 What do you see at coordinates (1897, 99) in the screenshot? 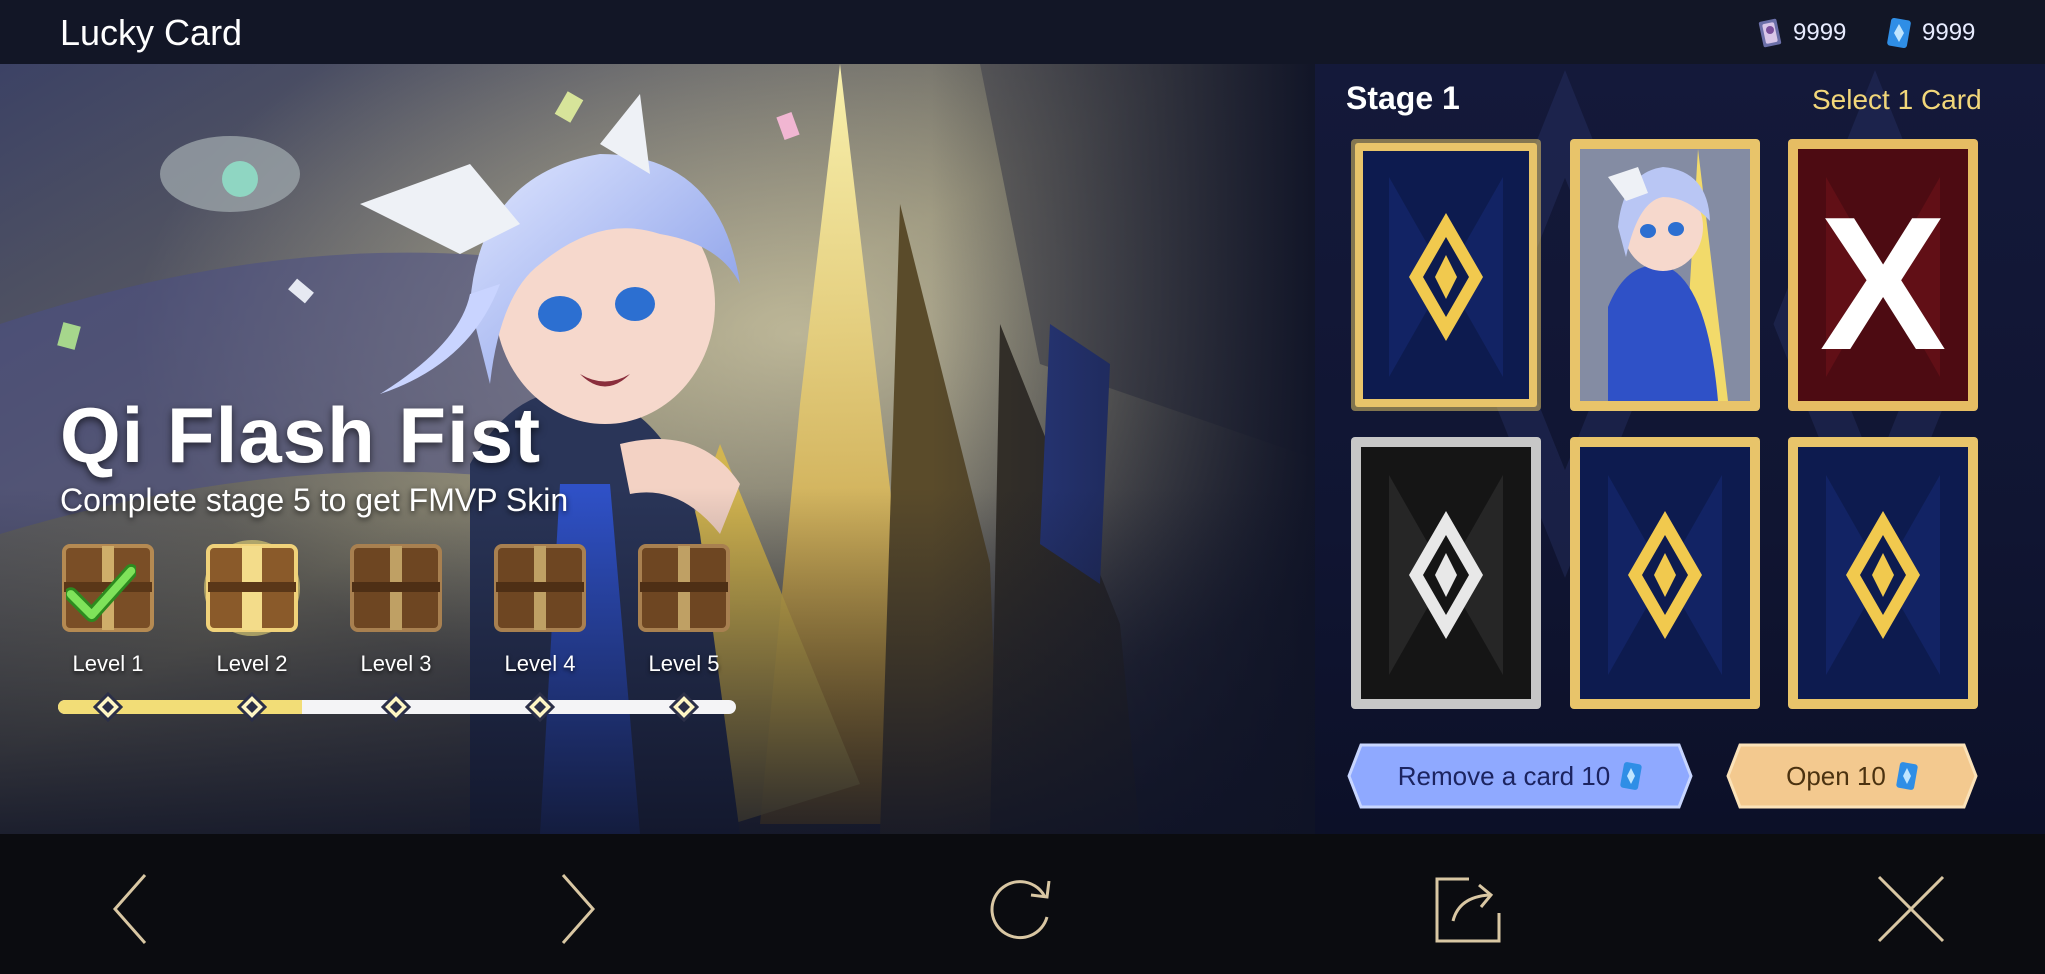
I see `select-instruction: Select 1 Card` at bounding box center [1897, 99].